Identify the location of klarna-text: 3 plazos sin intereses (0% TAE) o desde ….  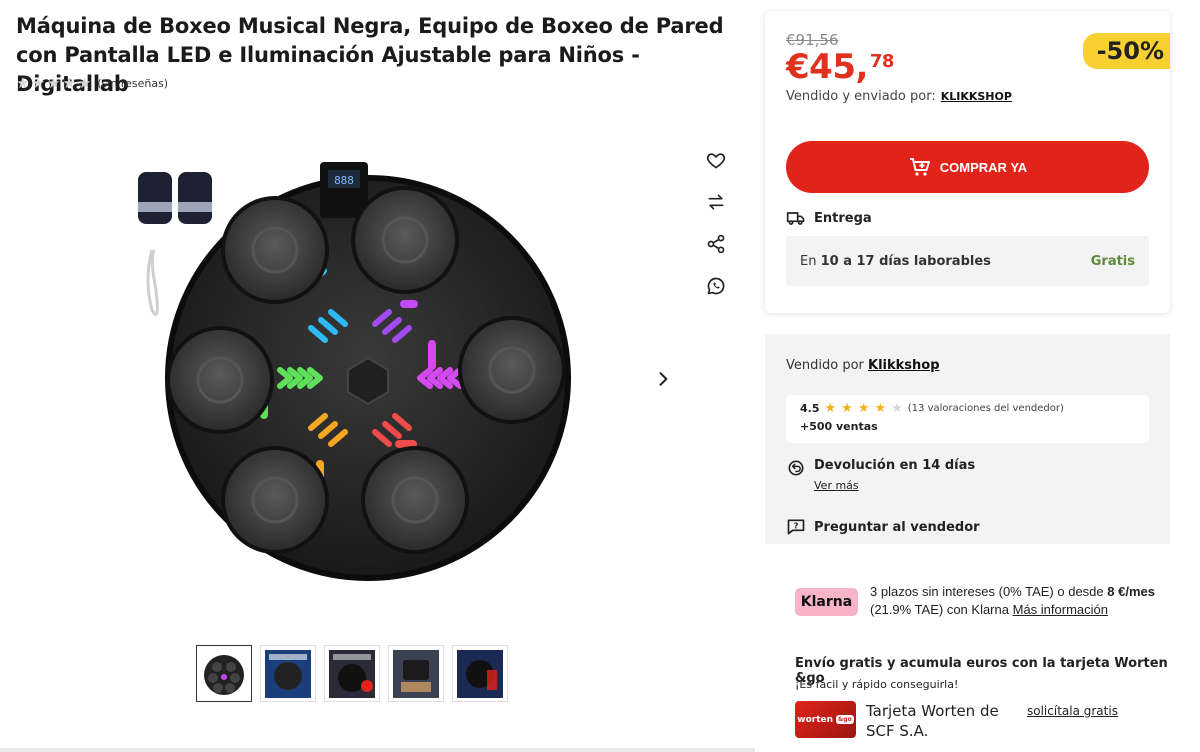
(1020, 601).